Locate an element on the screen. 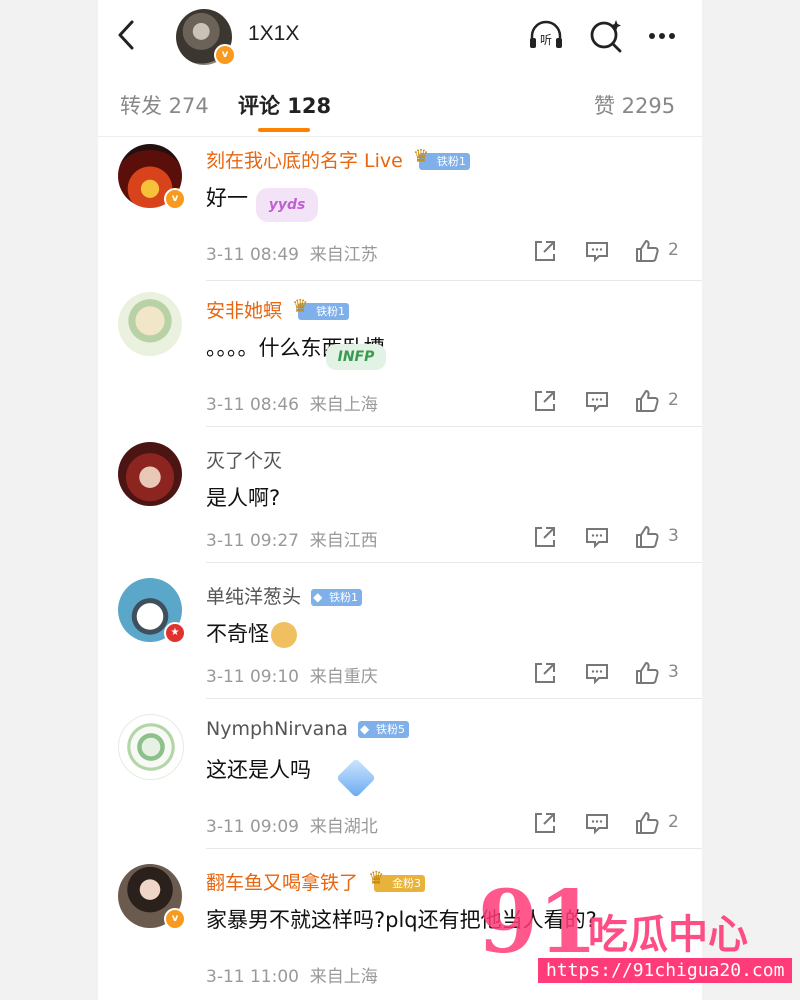 The image size is (800, 1000). comment-text: 是人啊? is located at coordinates (243, 498).